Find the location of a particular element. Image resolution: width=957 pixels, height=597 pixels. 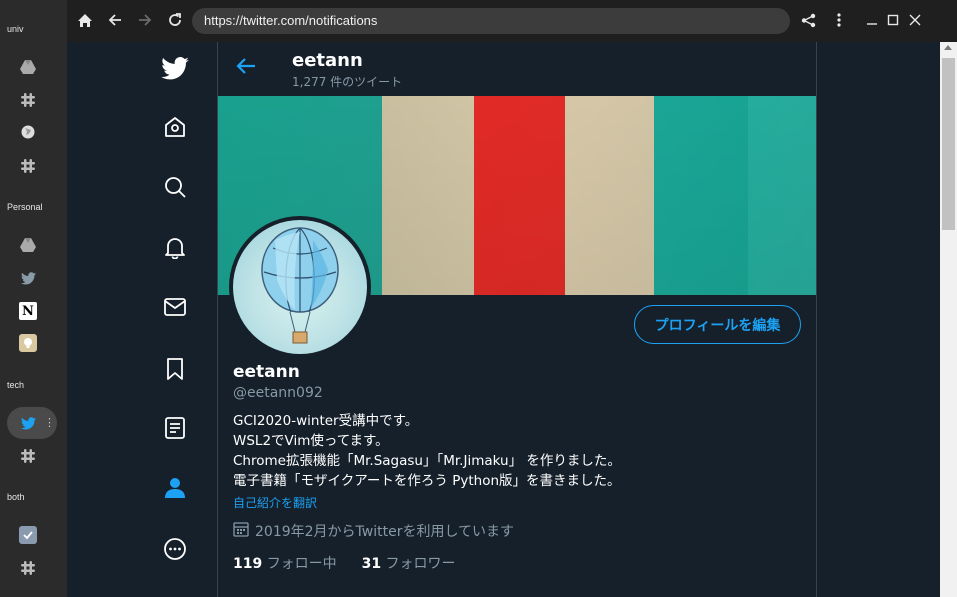

avatar-image is located at coordinates (300, 287).